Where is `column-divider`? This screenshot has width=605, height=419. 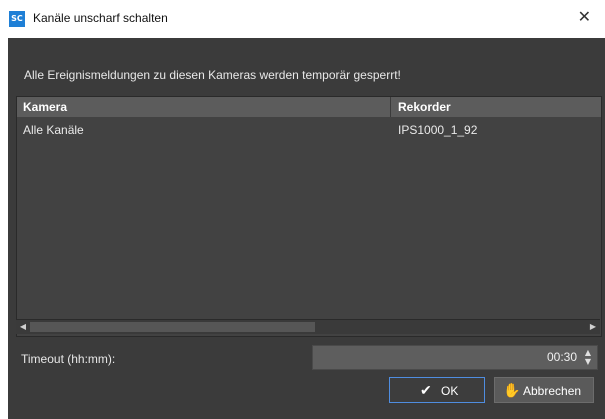 column-divider is located at coordinates (390, 107).